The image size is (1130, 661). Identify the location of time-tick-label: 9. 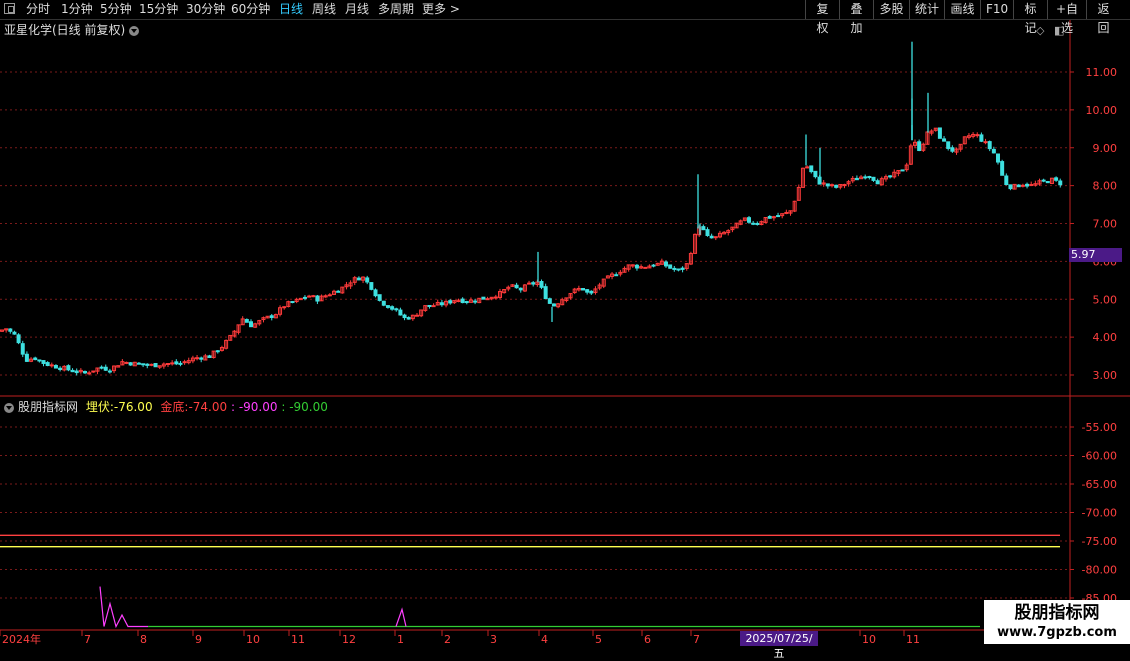
(198, 639).